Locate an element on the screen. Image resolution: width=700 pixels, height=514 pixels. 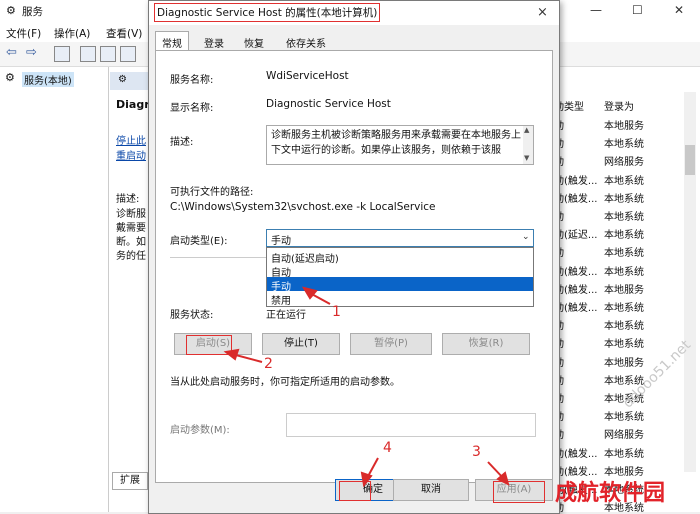
annotation-2: 2 is located at coordinates (268, 364).